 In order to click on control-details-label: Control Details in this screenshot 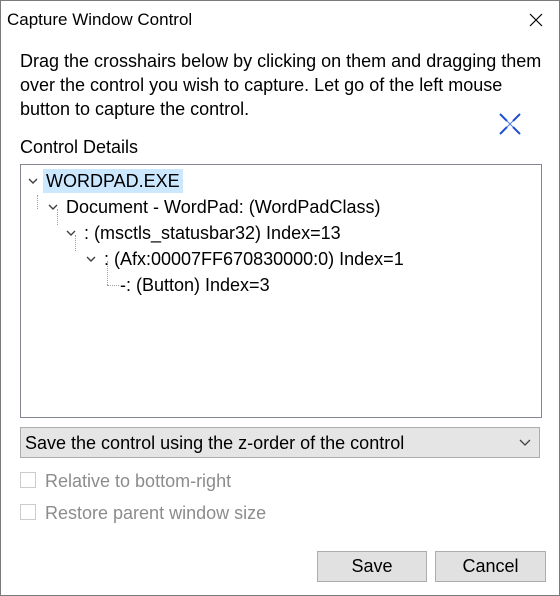, I will do `click(79, 147)`.